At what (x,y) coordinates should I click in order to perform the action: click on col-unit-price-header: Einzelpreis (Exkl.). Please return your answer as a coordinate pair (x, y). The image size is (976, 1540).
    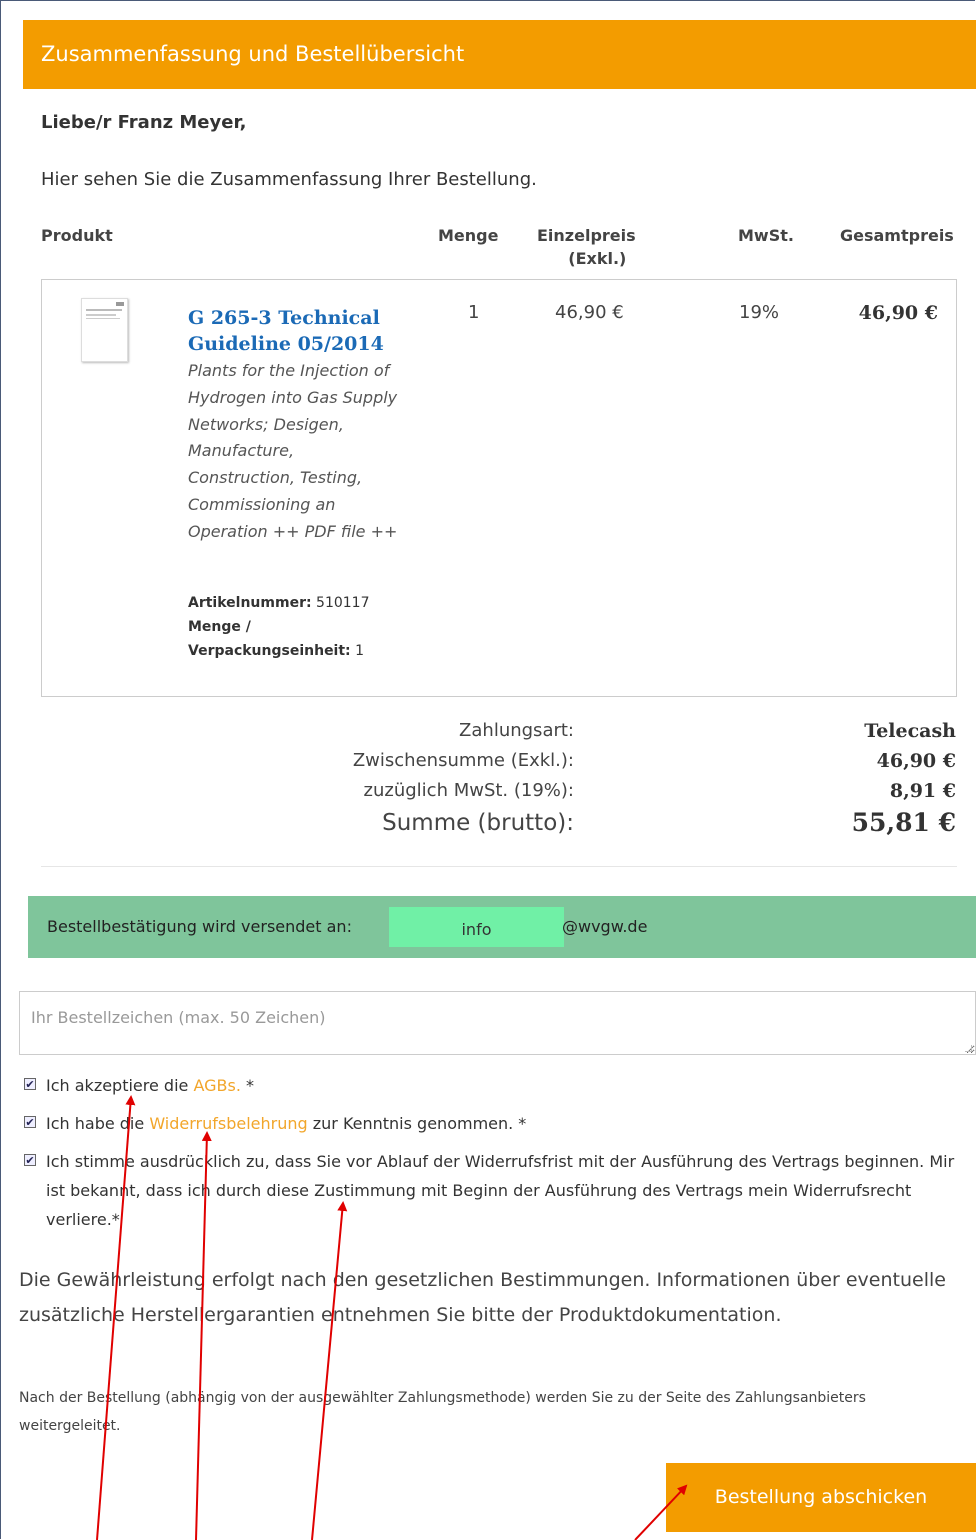
    Looking at the image, I should click on (586, 247).